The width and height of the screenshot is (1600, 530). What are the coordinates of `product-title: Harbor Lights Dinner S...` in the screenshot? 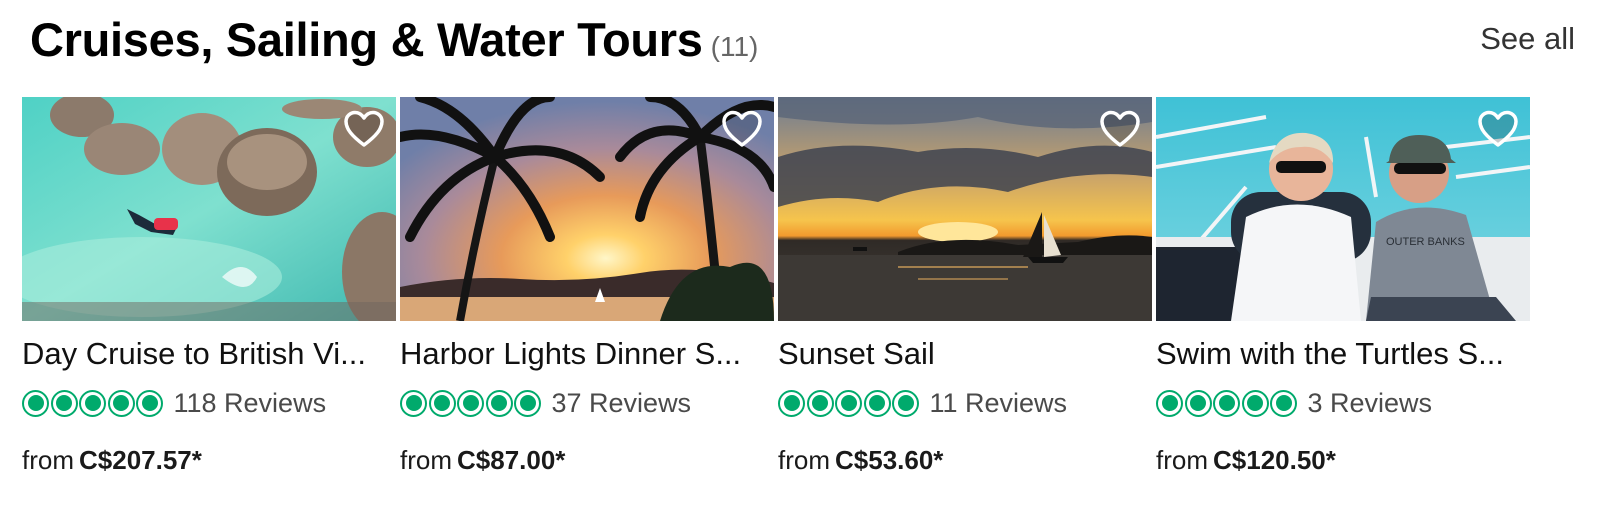 It's located at (587, 354).